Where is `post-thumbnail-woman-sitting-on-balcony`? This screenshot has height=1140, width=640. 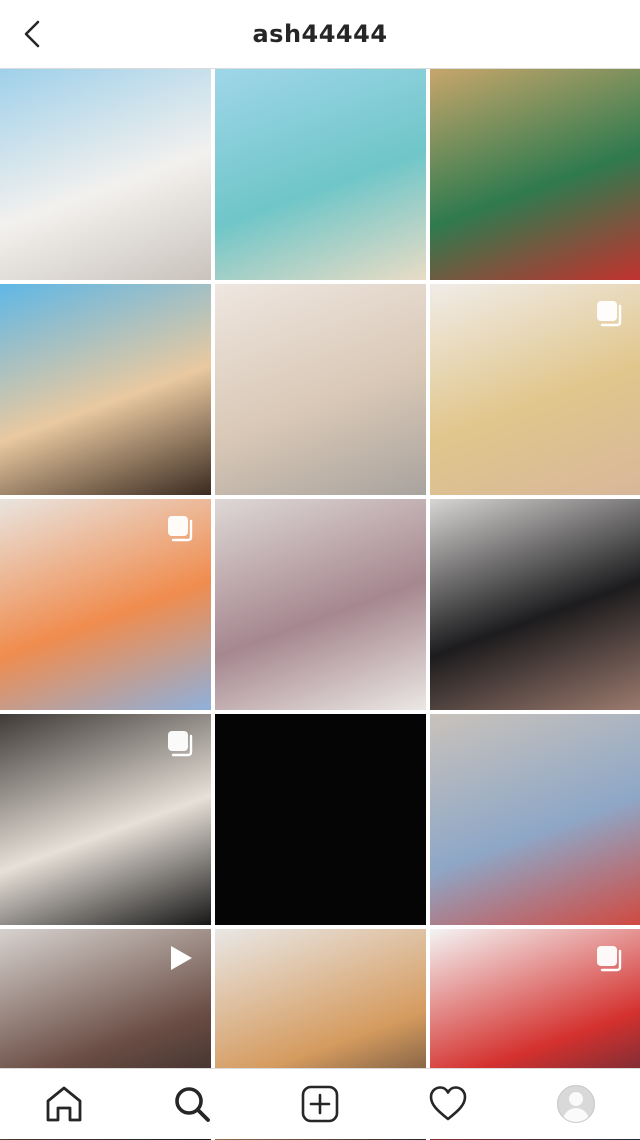 post-thumbnail-woman-sitting-on-balcony is located at coordinates (105, 174).